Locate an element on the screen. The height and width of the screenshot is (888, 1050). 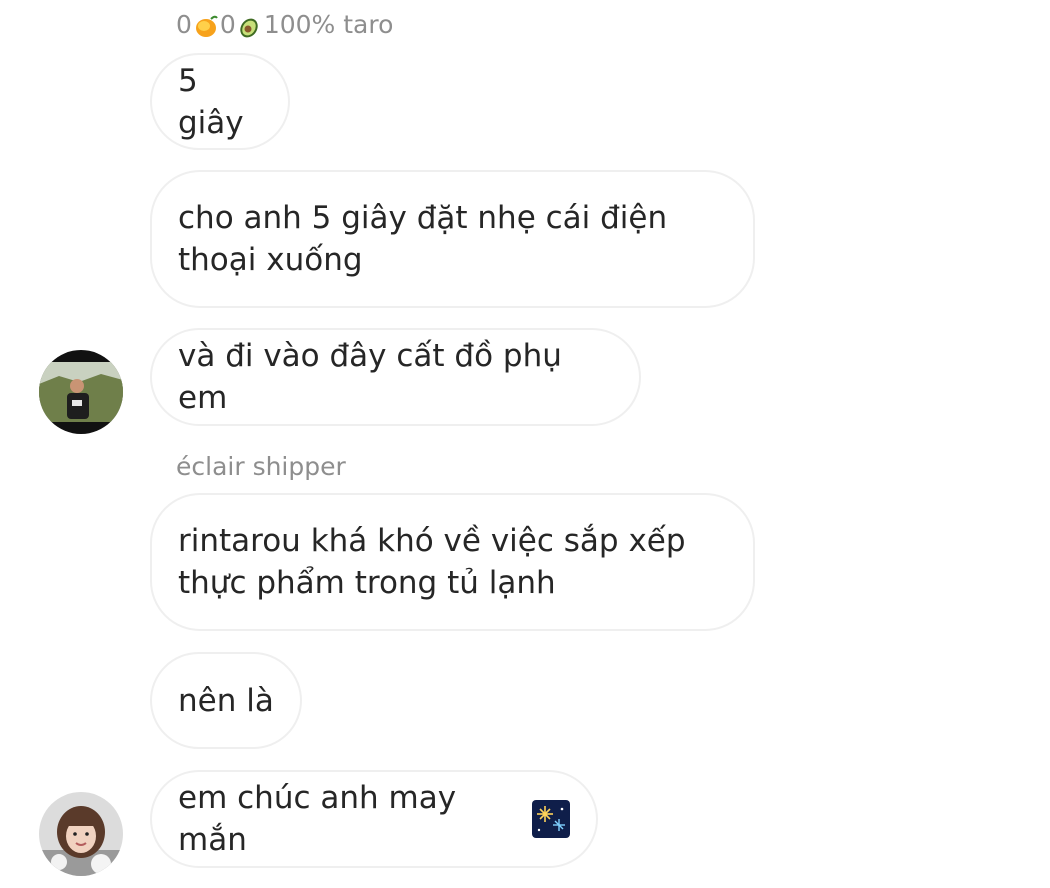
sender-label-top: 0 0 100% taro is located at coordinates (284, 25).